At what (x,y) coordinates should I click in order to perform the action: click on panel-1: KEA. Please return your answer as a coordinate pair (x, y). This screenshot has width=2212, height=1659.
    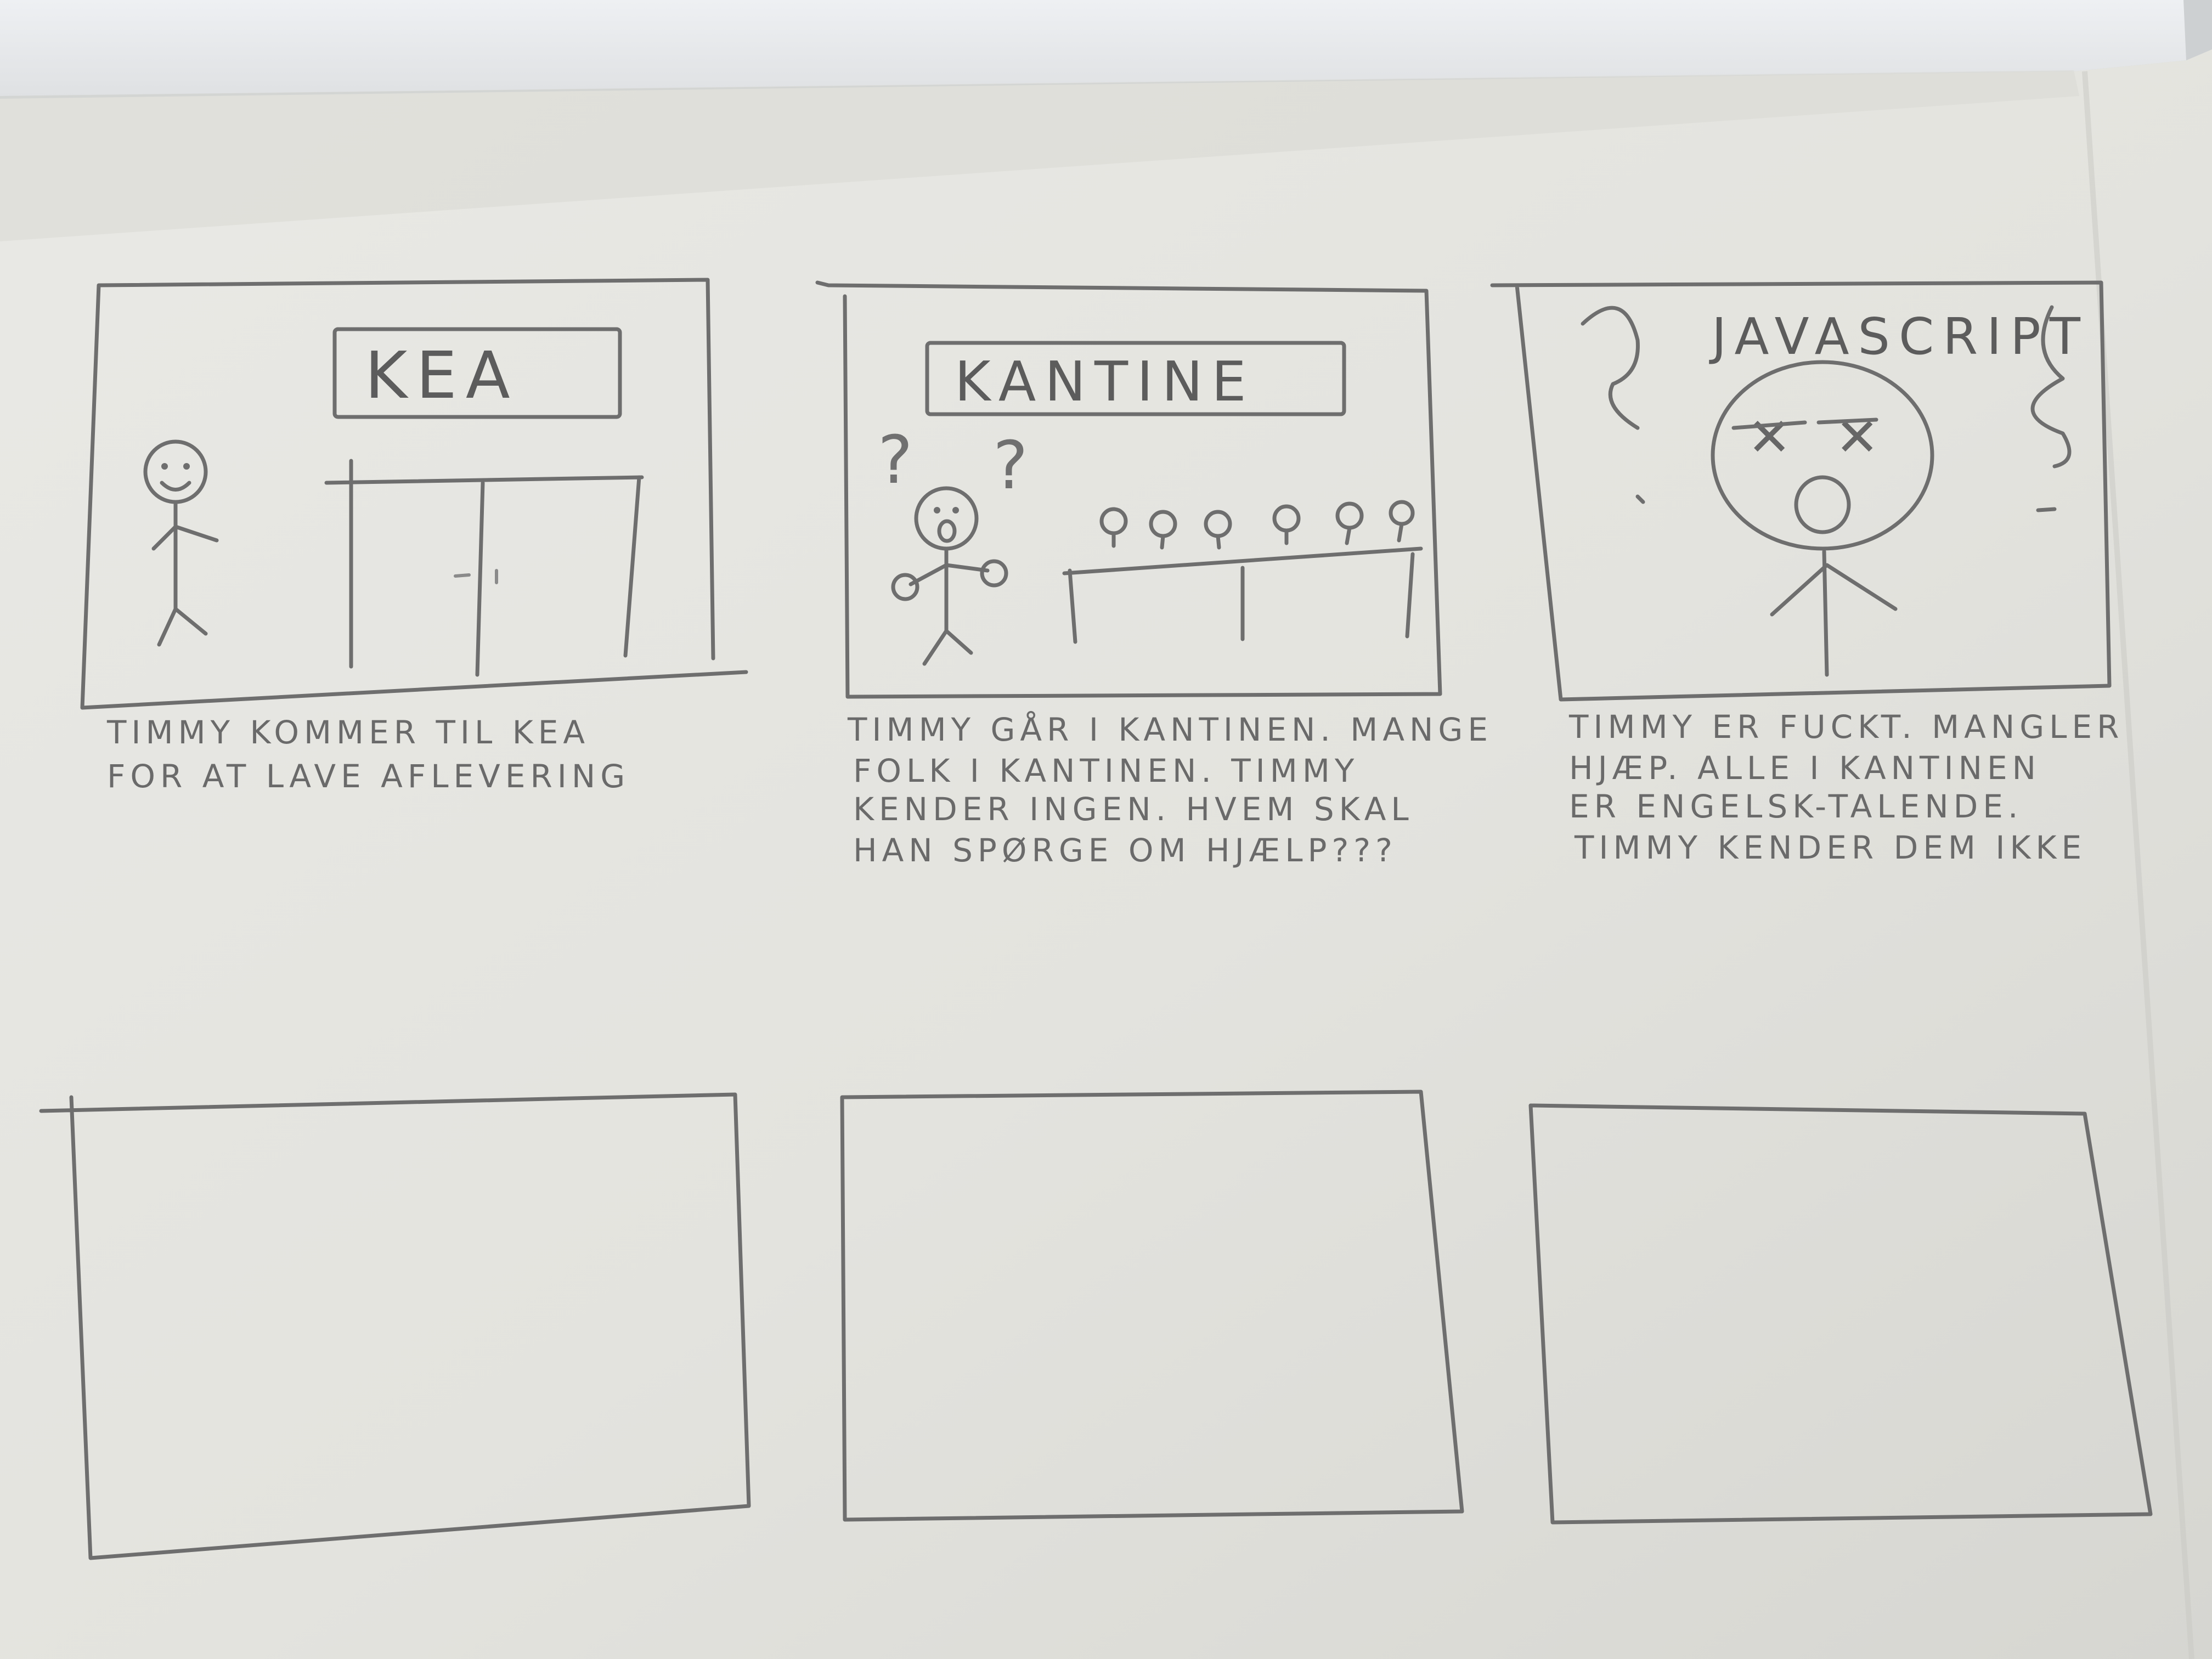
    Looking at the image, I should click on (414, 494).